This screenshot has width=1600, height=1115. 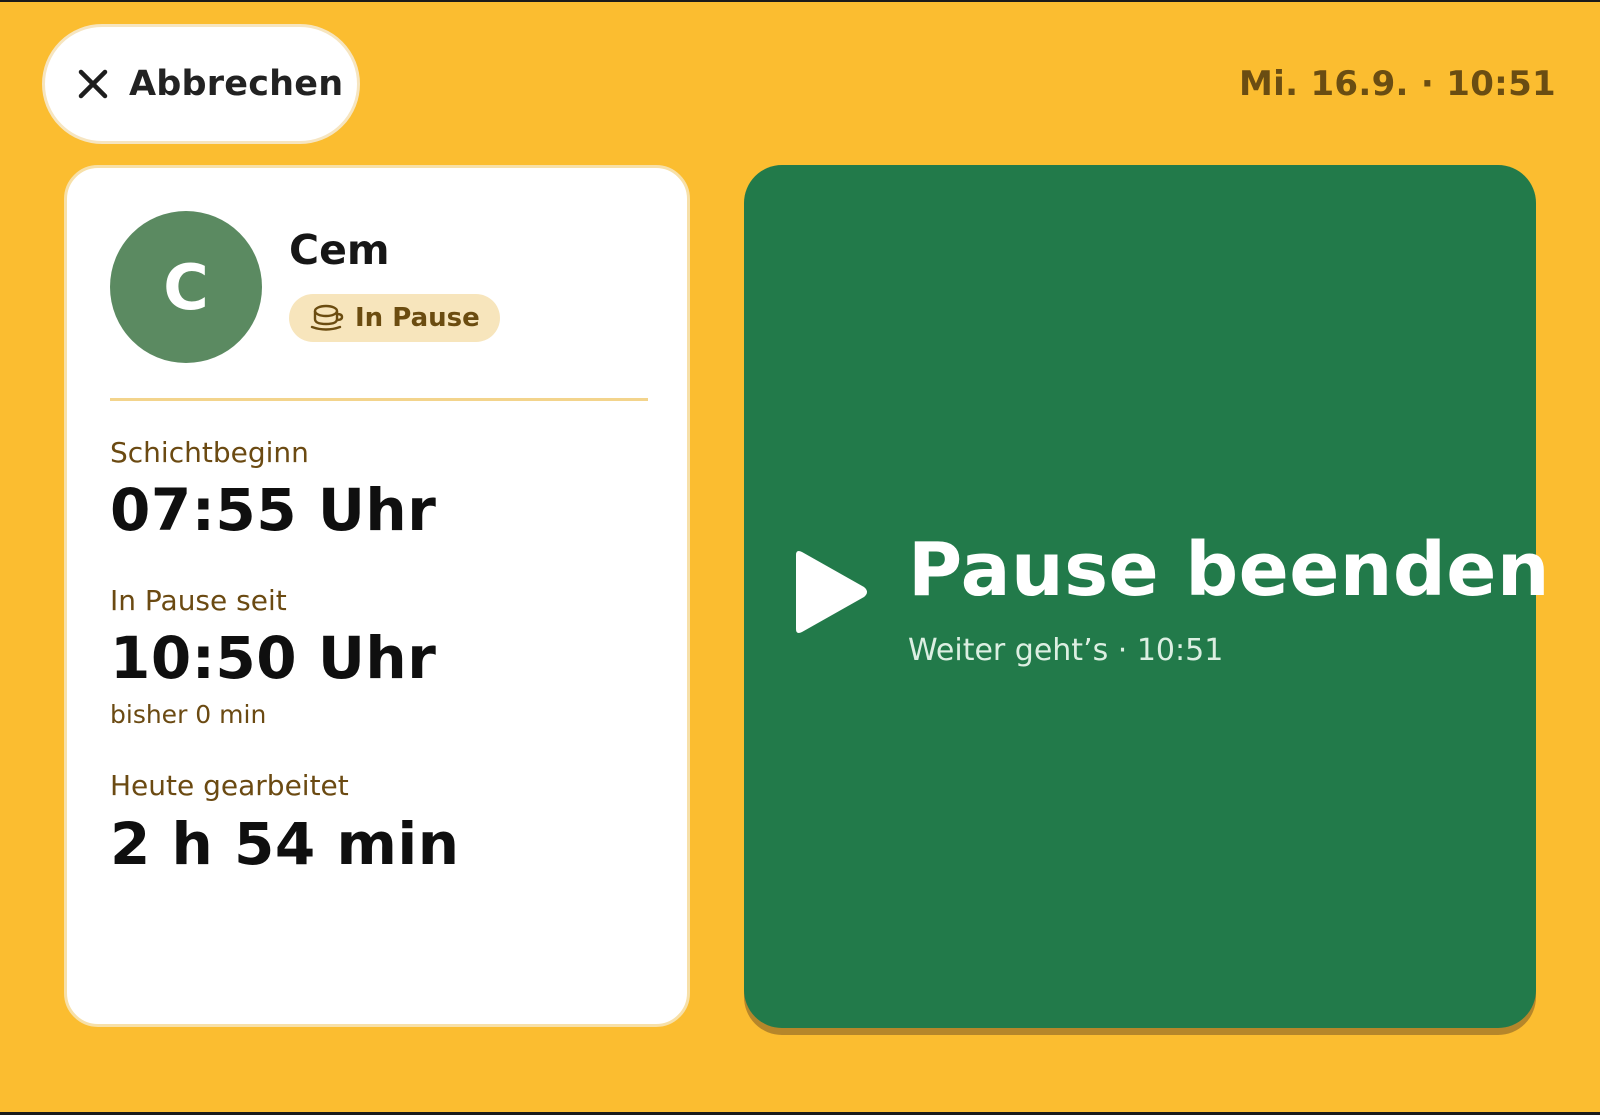 I want to click on coffee-cup-icon, so click(x=327, y=318).